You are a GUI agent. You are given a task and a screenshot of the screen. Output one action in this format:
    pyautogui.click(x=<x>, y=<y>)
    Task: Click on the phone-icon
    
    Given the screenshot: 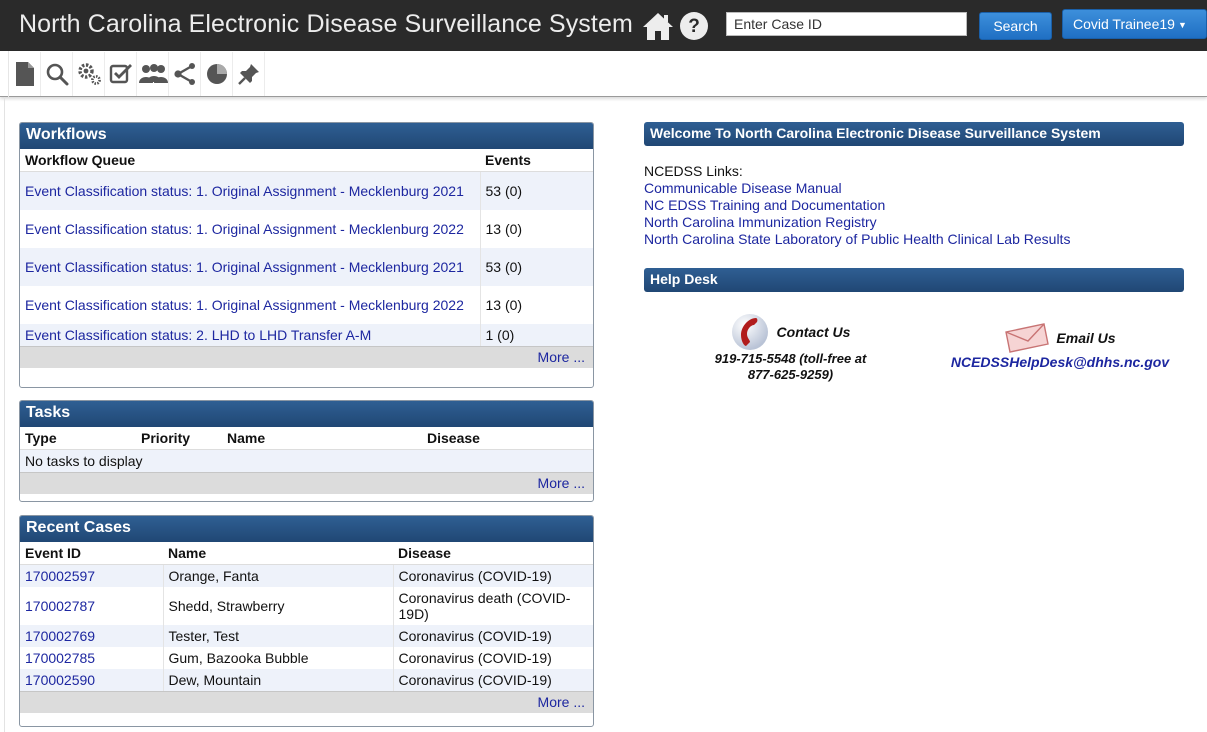 What is the action you would take?
    pyautogui.click(x=749, y=332)
    